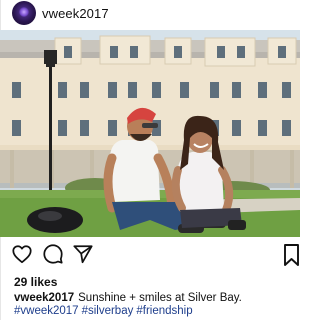 This screenshot has width=320, height=320. Describe the element at coordinates (164, 311) in the screenshot. I see `hashtag-link: #friendship` at that location.